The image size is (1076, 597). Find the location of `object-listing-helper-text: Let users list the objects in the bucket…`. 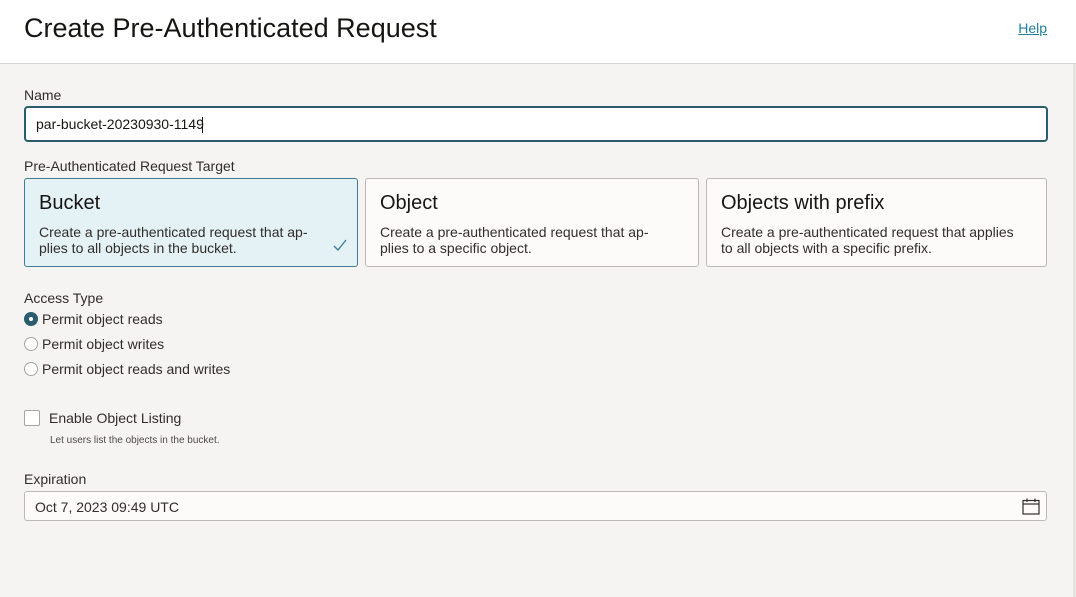

object-listing-helper-text: Let users list the objects in the bucket… is located at coordinates (135, 440).